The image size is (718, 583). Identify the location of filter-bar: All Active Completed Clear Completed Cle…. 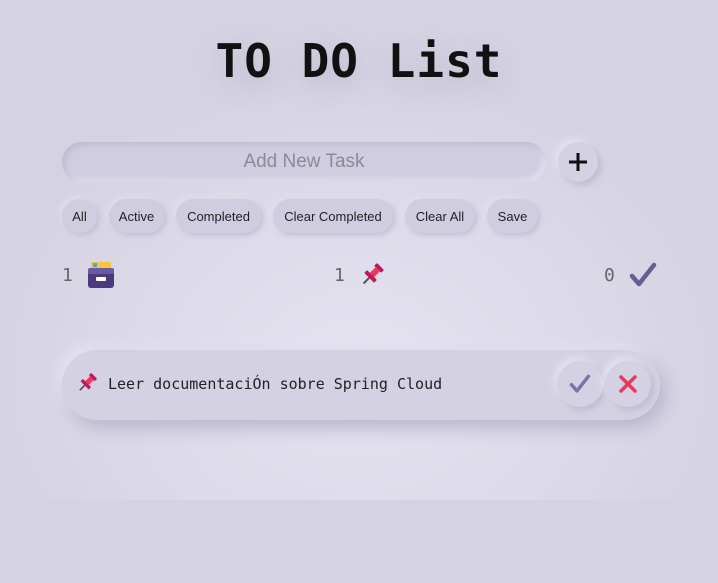
(300, 216).